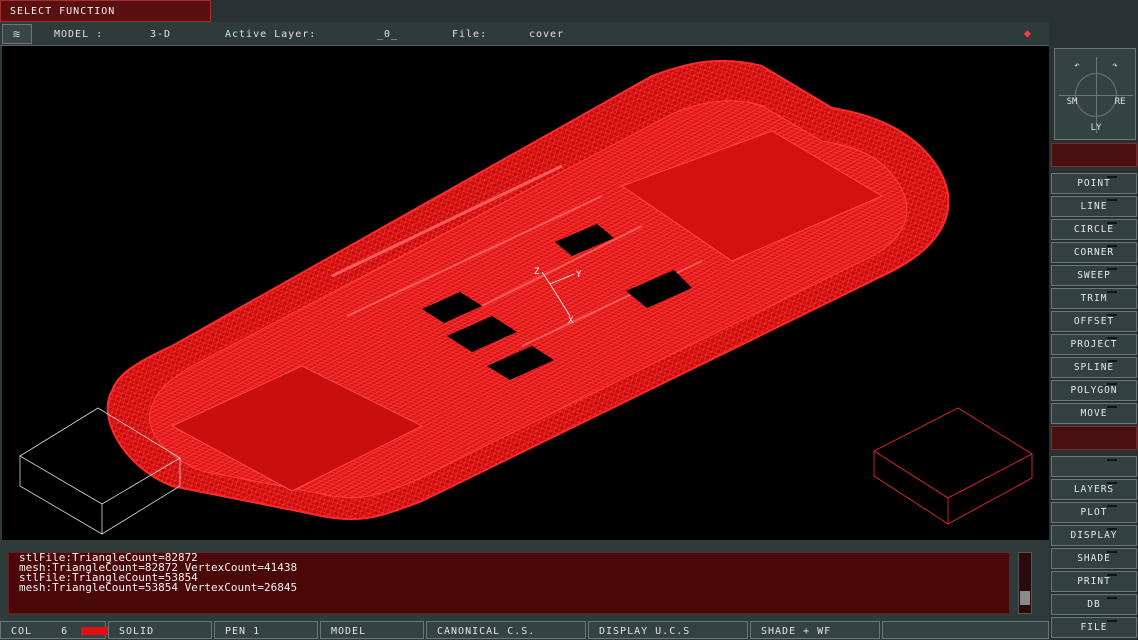  What do you see at coordinates (160, 630) in the screenshot?
I see `solid-toggle: SOLID` at bounding box center [160, 630].